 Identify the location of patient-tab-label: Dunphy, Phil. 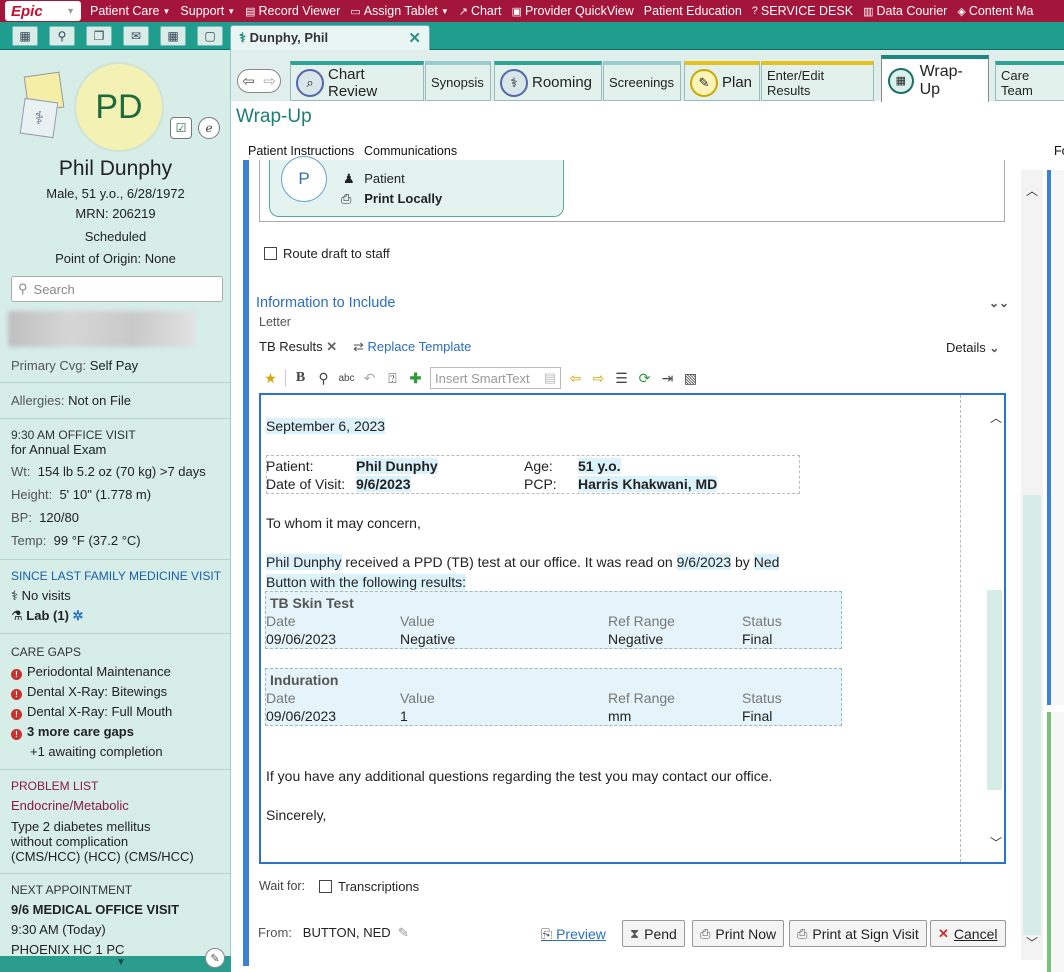
(289, 37).